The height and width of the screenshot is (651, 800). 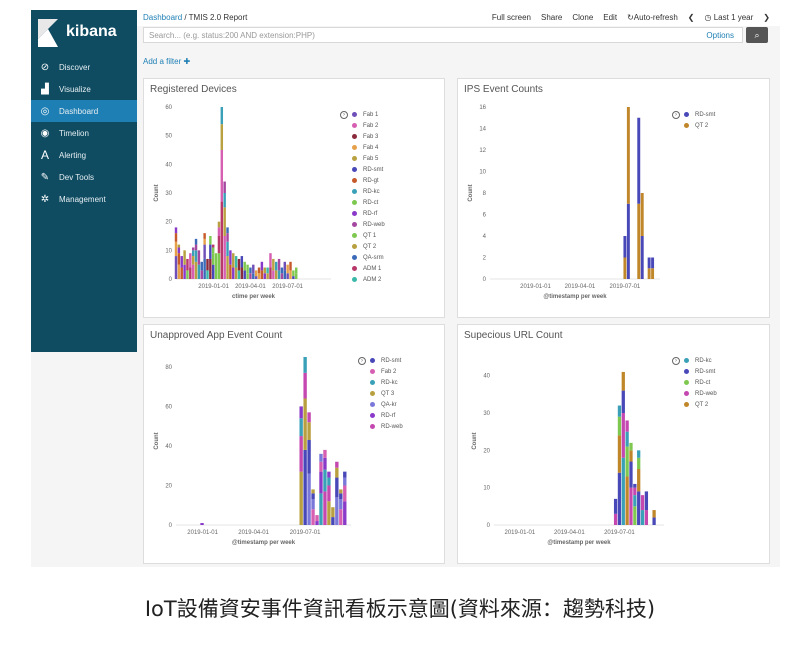 I want to click on legend-item: Fab 2, so click(x=368, y=125).